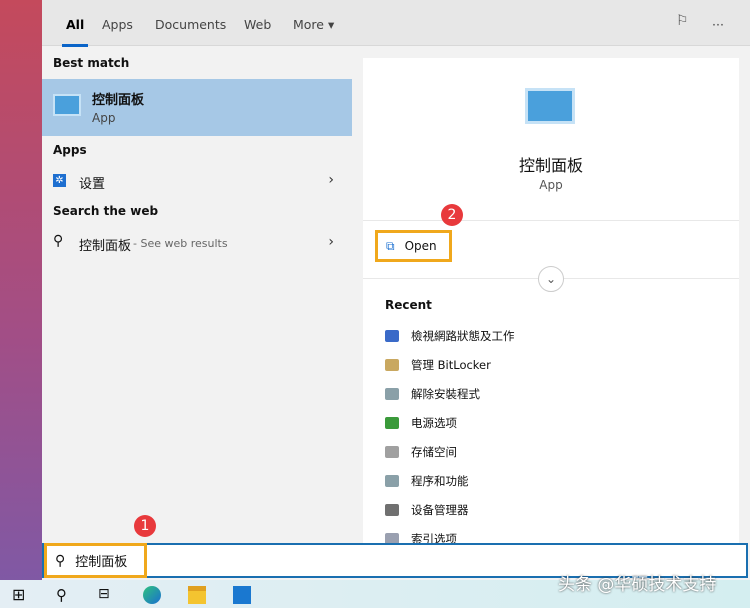 This screenshot has width=750, height=608. I want to click on search-input: 控制面板, so click(101, 560).